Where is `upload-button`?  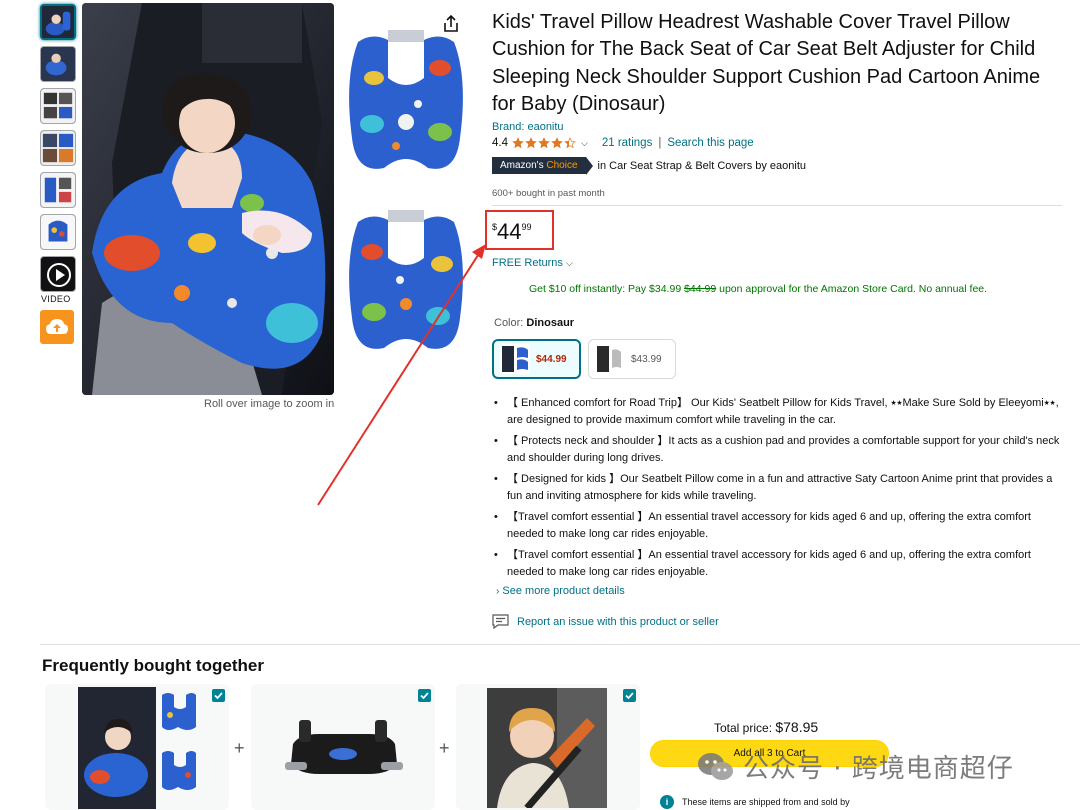
upload-button is located at coordinates (57, 327).